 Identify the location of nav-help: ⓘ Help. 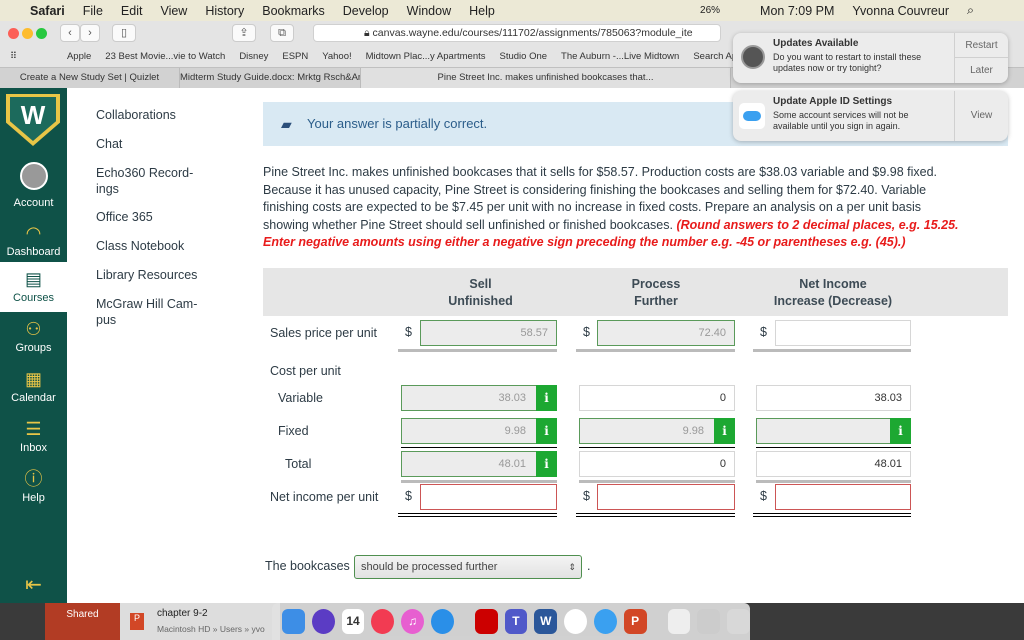
(33, 486).